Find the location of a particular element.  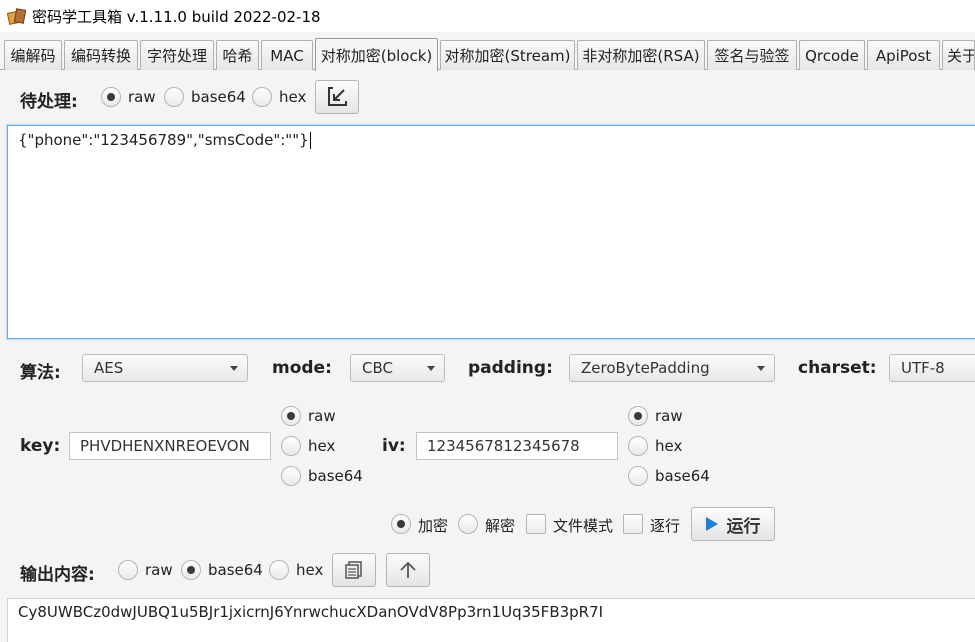

arrow-up-icon is located at coordinates (408, 569).